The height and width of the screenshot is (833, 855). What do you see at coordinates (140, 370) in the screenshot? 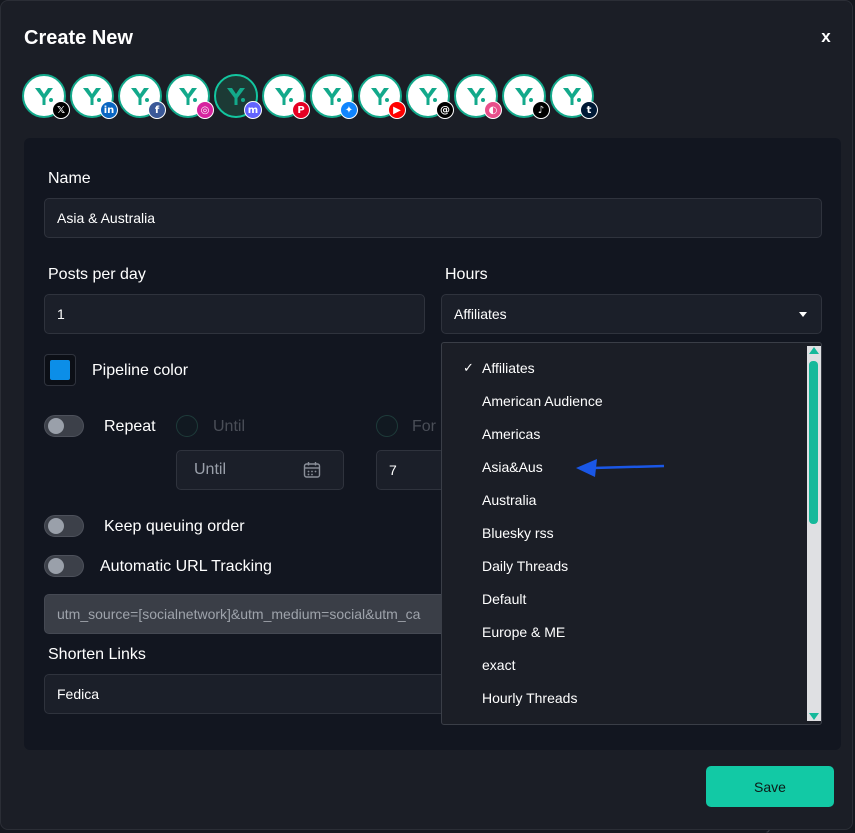
I see `pipeline-color-label: Pipeline color` at bounding box center [140, 370].